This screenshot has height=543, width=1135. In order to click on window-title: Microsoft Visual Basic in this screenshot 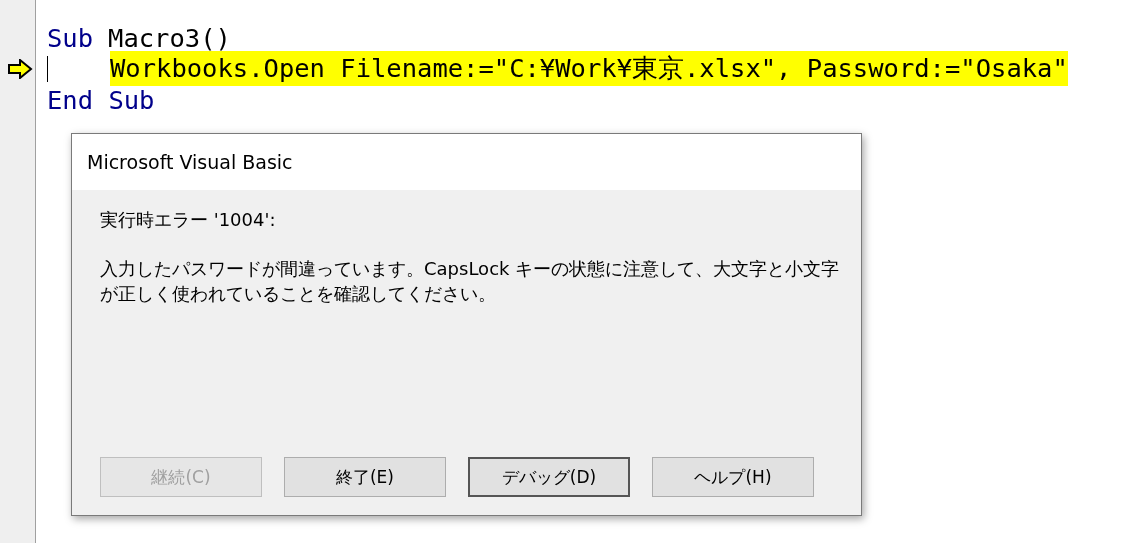, I will do `click(190, 162)`.